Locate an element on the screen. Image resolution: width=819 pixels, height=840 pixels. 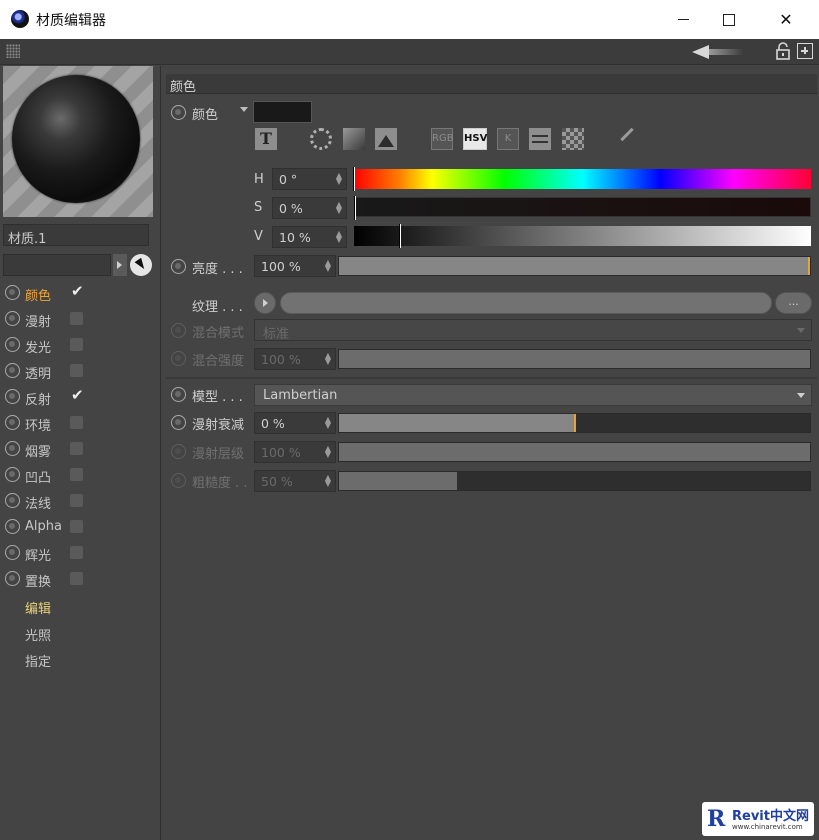
channel-luminance: 发光 is located at coordinates (77, 345).